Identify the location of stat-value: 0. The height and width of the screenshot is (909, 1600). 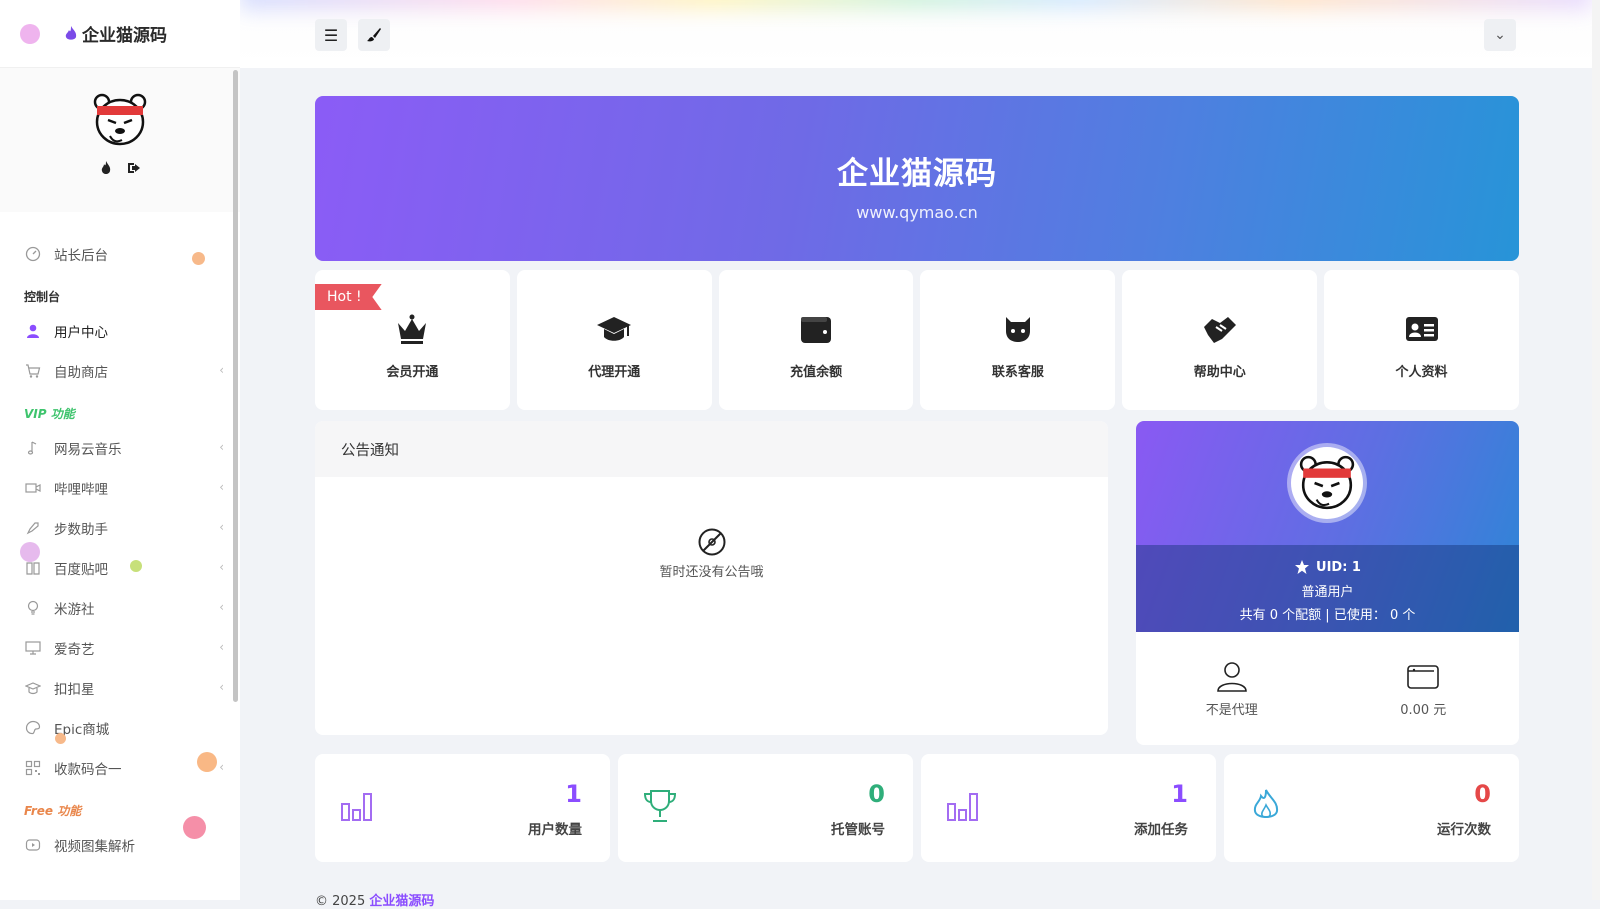
(1482, 794).